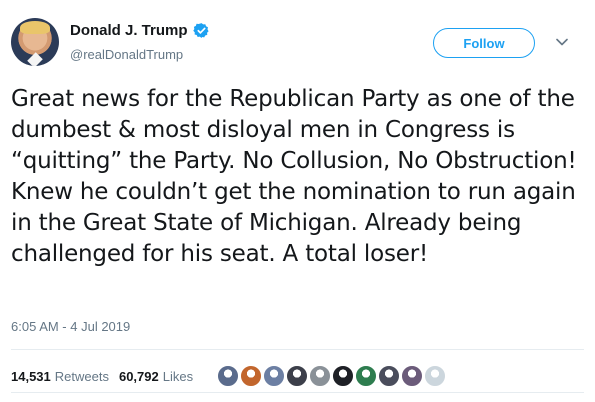  What do you see at coordinates (129, 30) in the screenshot?
I see `author-display-name: Donald J. Trump` at bounding box center [129, 30].